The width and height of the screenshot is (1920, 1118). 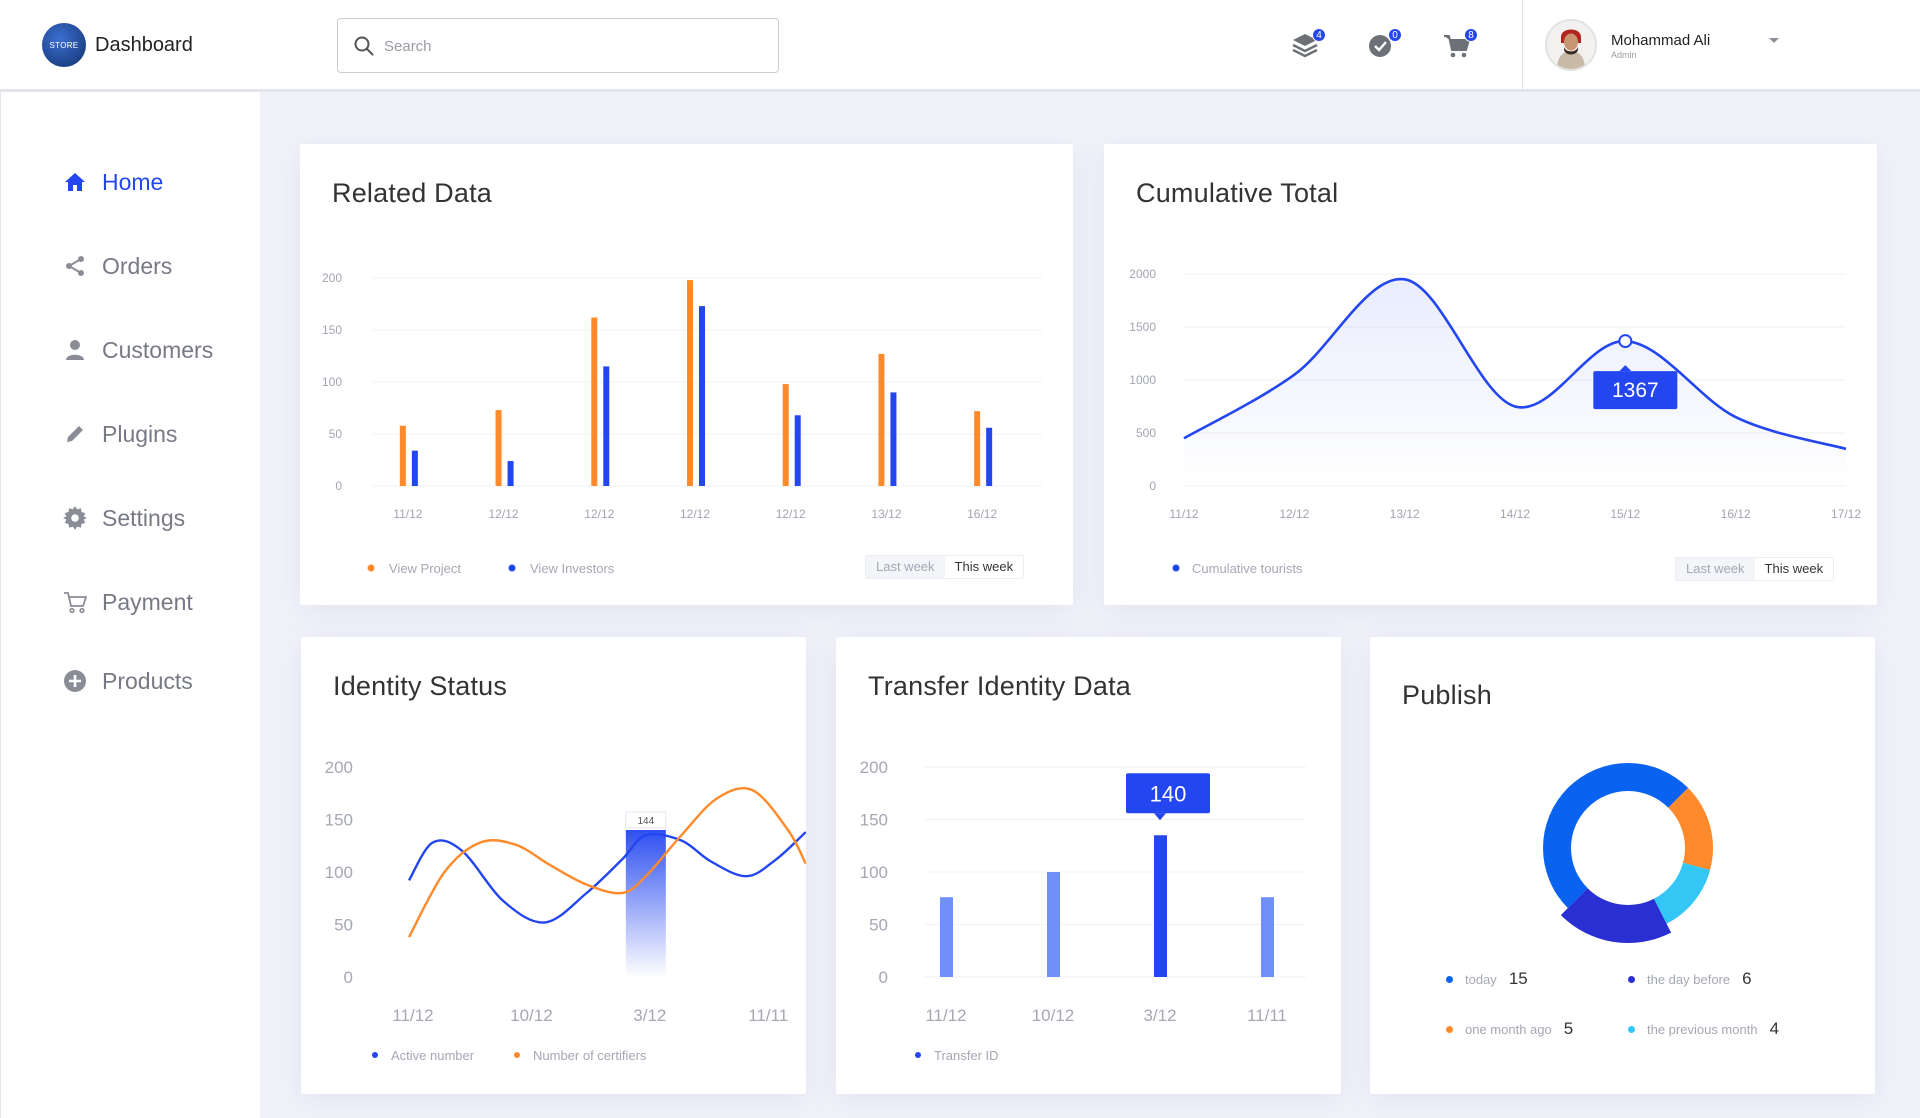 What do you see at coordinates (75, 518) in the screenshot?
I see `gear-icon` at bounding box center [75, 518].